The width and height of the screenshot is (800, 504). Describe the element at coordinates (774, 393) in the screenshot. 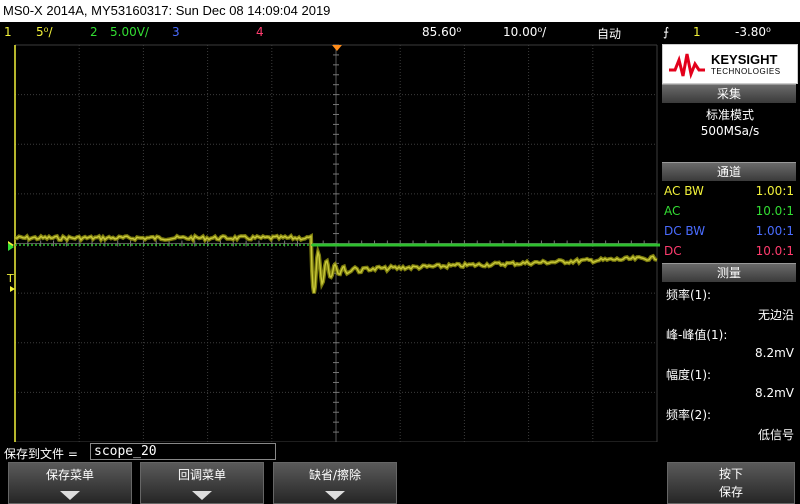

I see `measure-value-amp1: 8.2mV` at that location.